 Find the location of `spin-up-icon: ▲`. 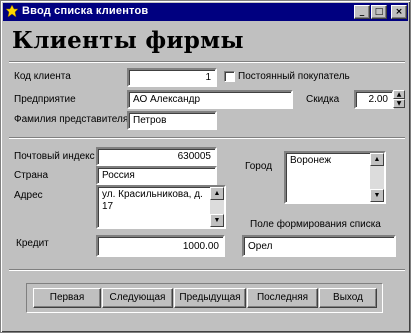

spin-up-icon: ▲ is located at coordinates (399, 94).